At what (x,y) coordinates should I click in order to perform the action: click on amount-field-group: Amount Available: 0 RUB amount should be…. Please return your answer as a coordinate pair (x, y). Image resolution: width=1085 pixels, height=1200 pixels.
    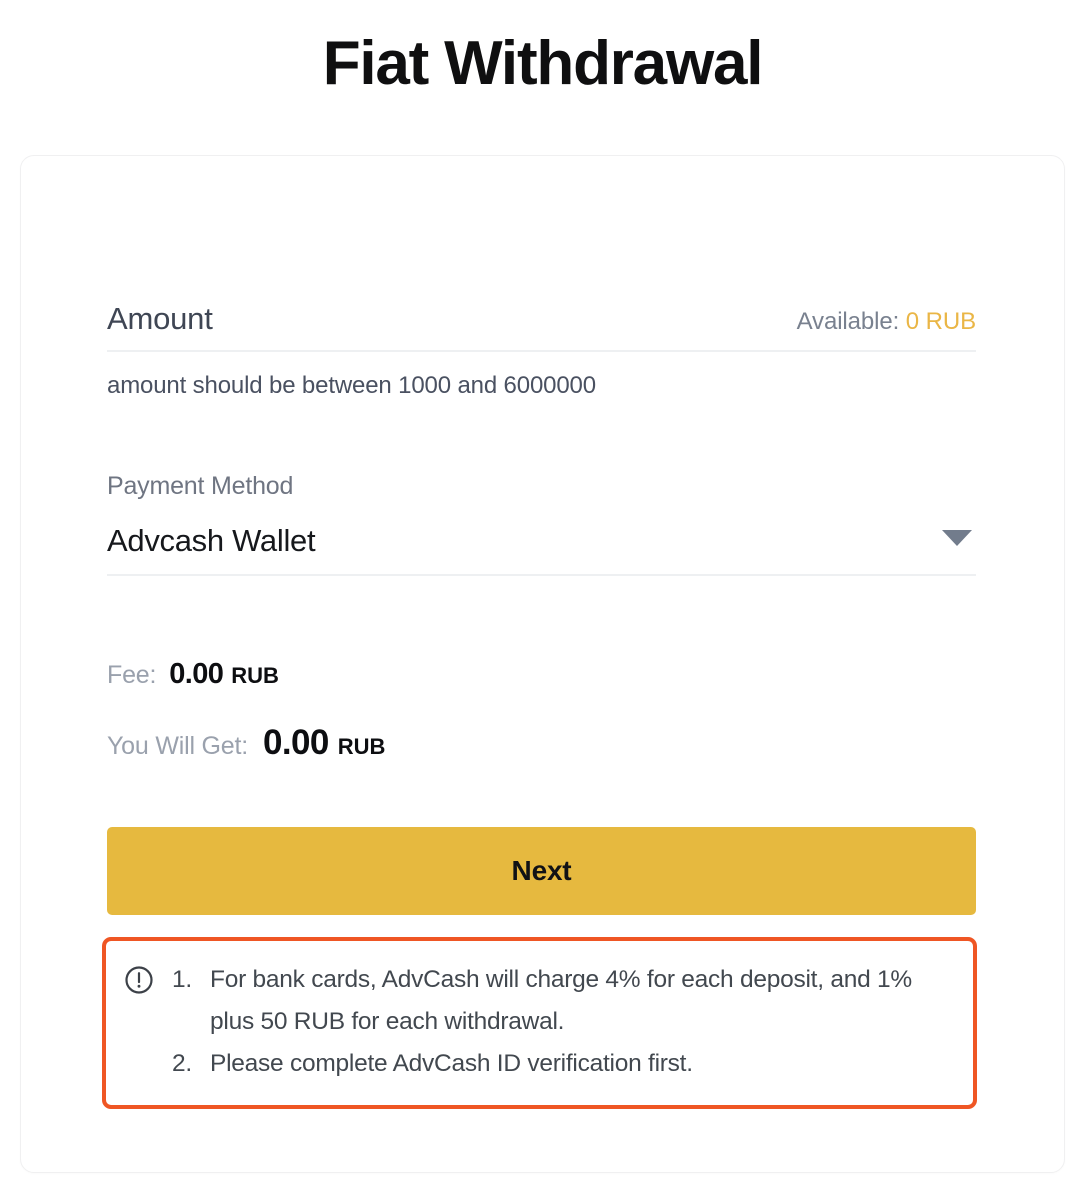
    Looking at the image, I should click on (541, 350).